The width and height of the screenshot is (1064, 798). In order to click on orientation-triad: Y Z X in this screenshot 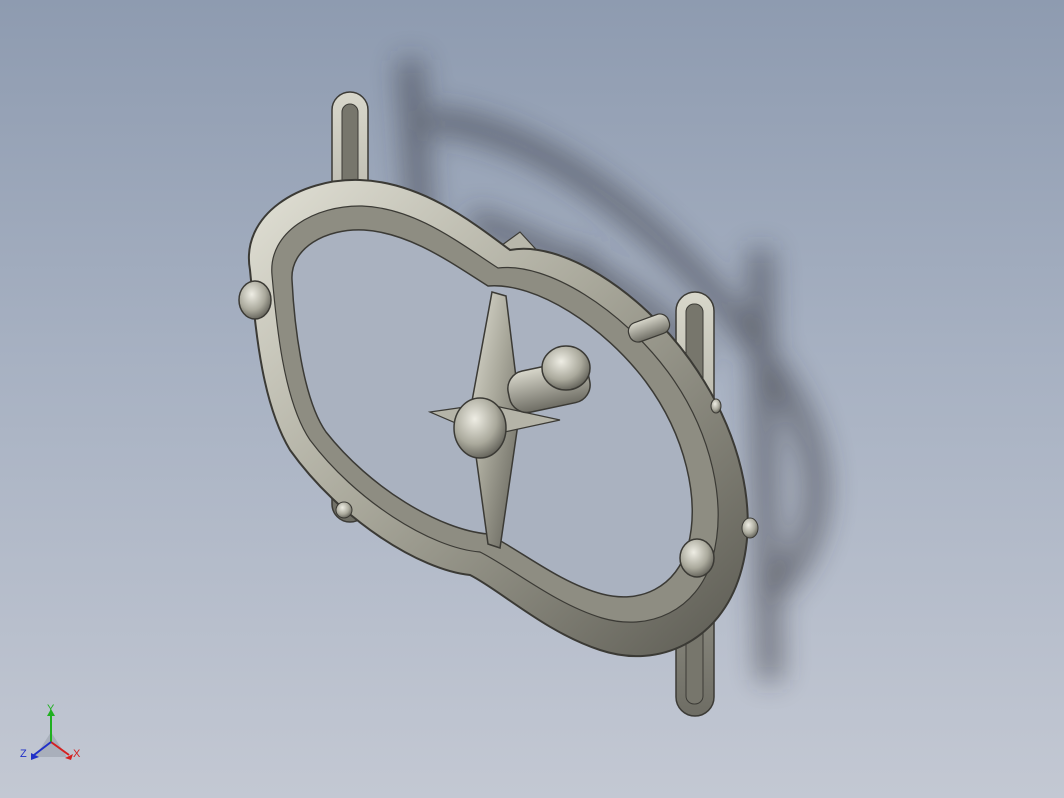, I will do `click(54, 738)`.